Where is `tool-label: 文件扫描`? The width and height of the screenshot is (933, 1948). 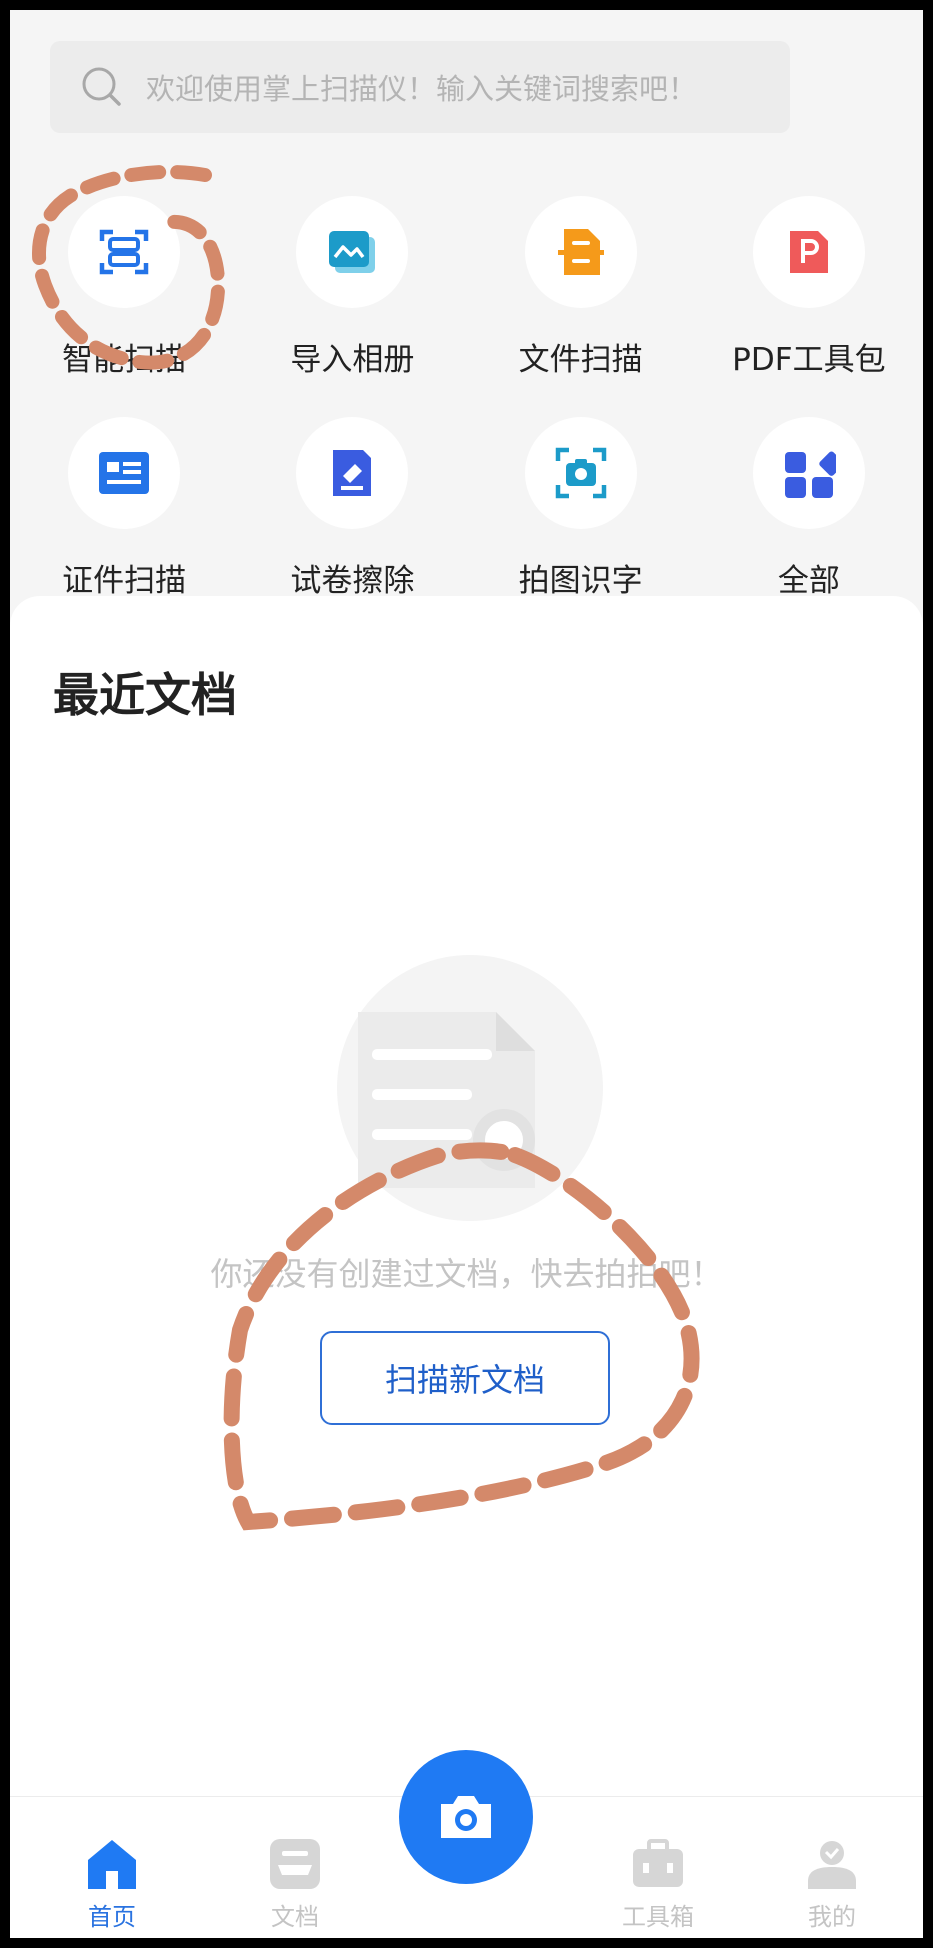
tool-label: 文件扫描 is located at coordinates (580, 360).